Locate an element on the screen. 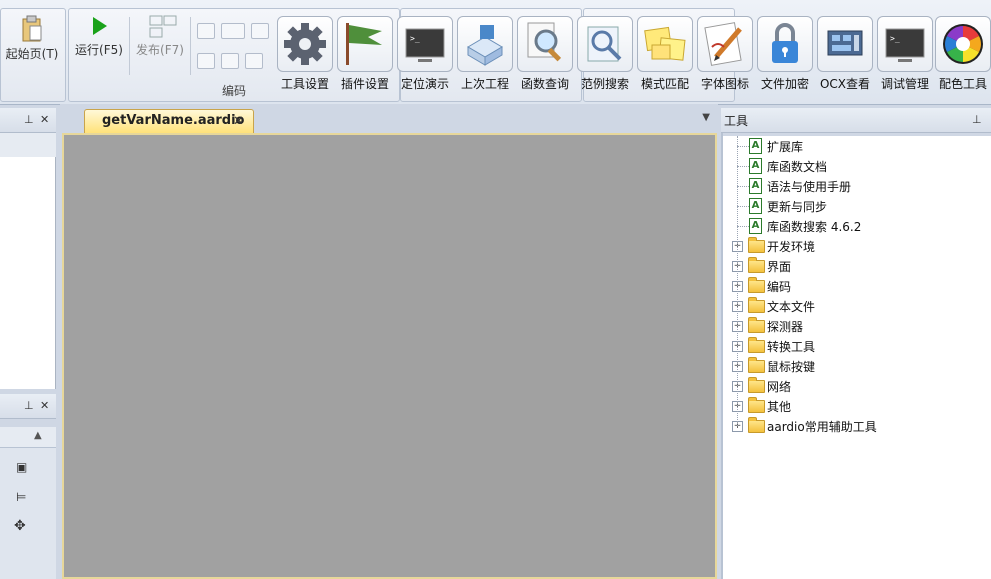  locate-demo-button: >_ 定位演示 is located at coordinates (425, 55).